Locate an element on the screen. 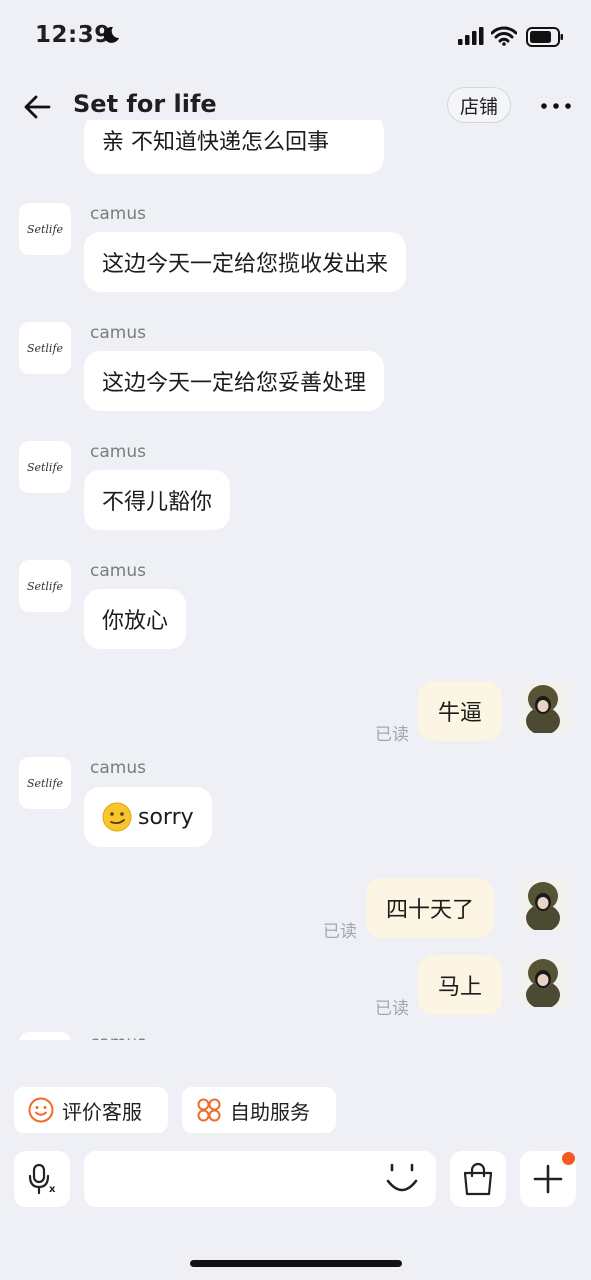  self-service-button: 自助服务 is located at coordinates (259, 1110).